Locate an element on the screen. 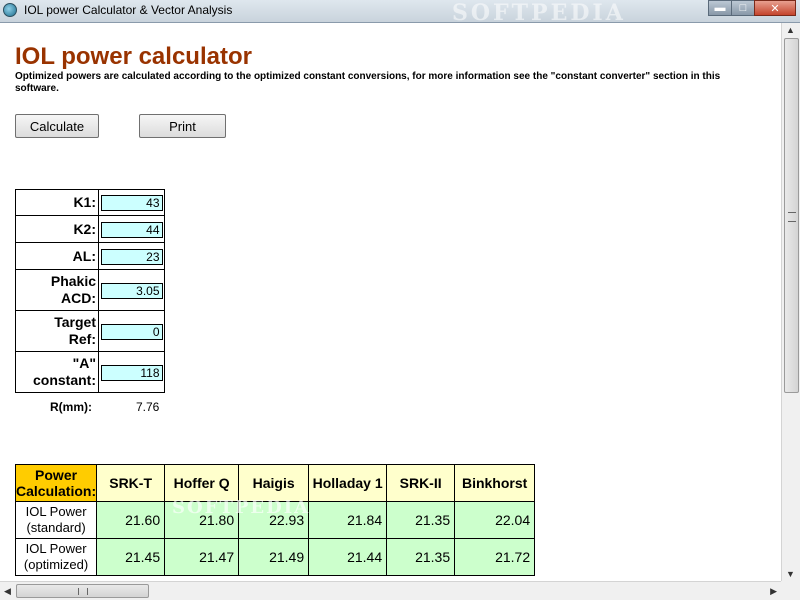  power-cell: 21.47 is located at coordinates (202, 557).